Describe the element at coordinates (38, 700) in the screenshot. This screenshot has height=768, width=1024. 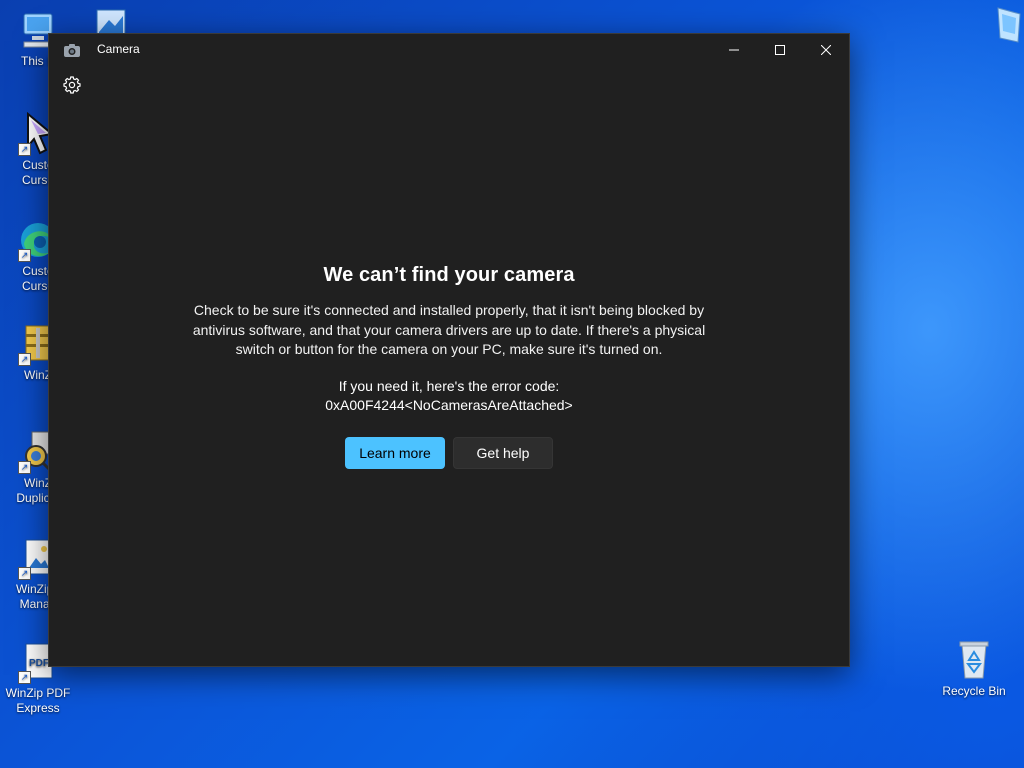
I see `desktop-icon-label: WinZip PDF Express` at that location.